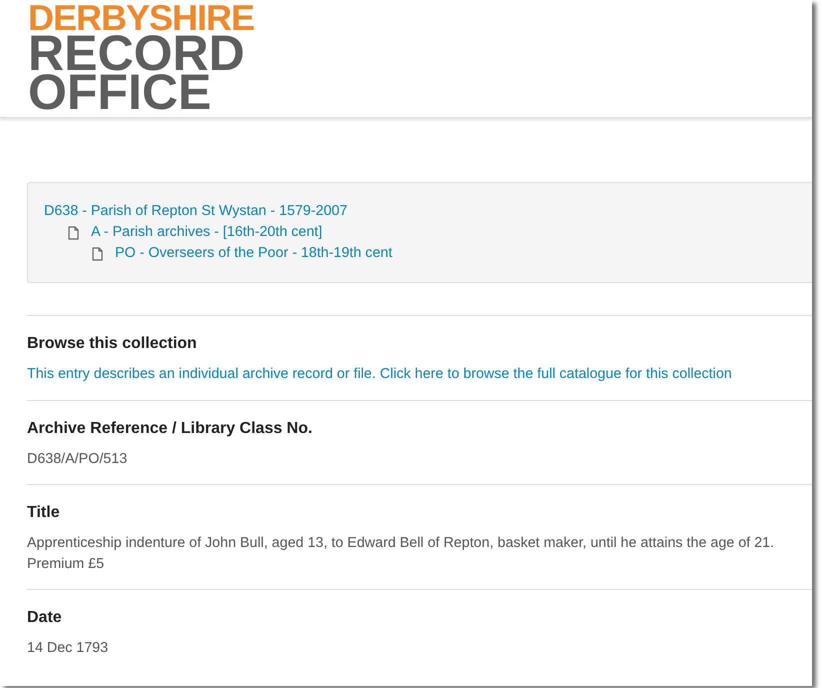  I want to click on browse-link: This entry describes an individual archive record or file. Click here to browse the full catalogue for this collection, so click(419, 375).